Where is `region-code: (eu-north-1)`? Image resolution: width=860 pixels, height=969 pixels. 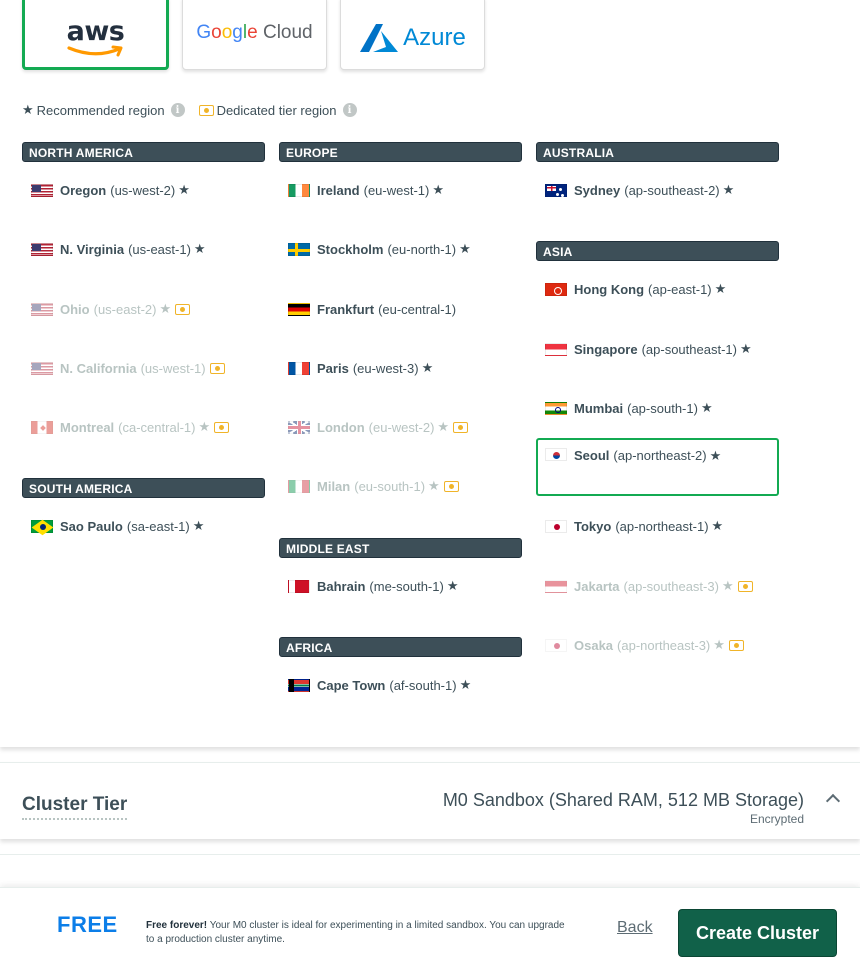 region-code: (eu-north-1) is located at coordinates (422, 249).